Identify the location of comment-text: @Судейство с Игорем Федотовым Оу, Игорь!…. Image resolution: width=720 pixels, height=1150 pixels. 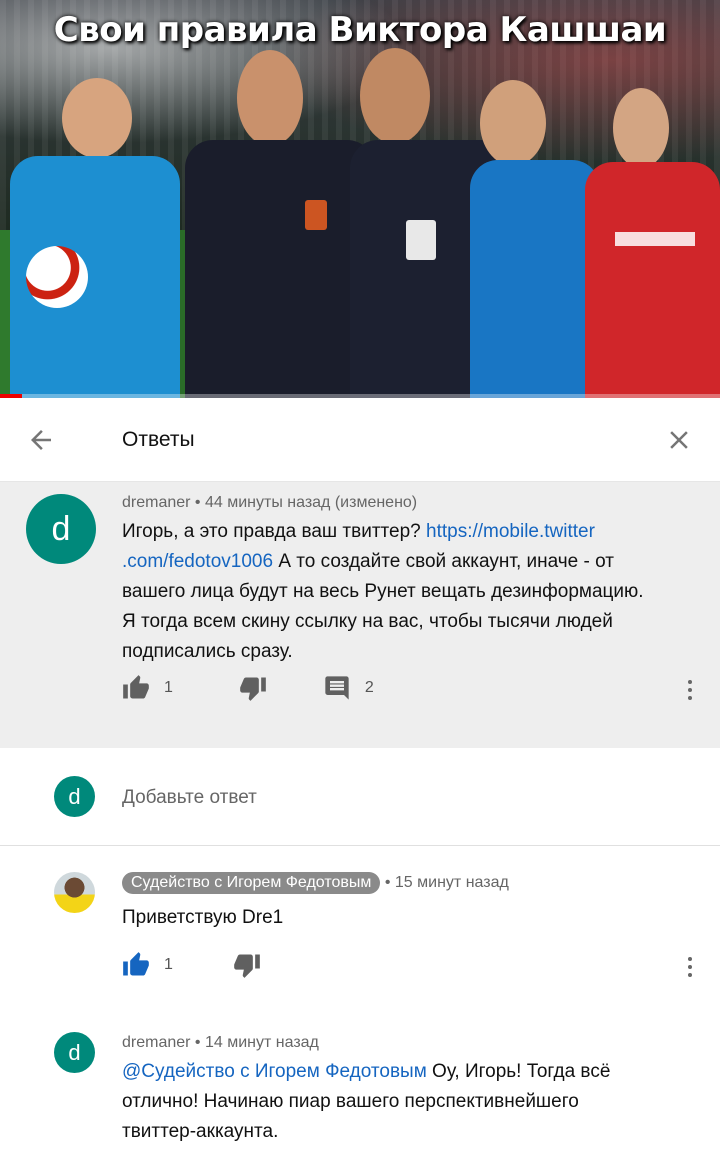
(402, 1102).